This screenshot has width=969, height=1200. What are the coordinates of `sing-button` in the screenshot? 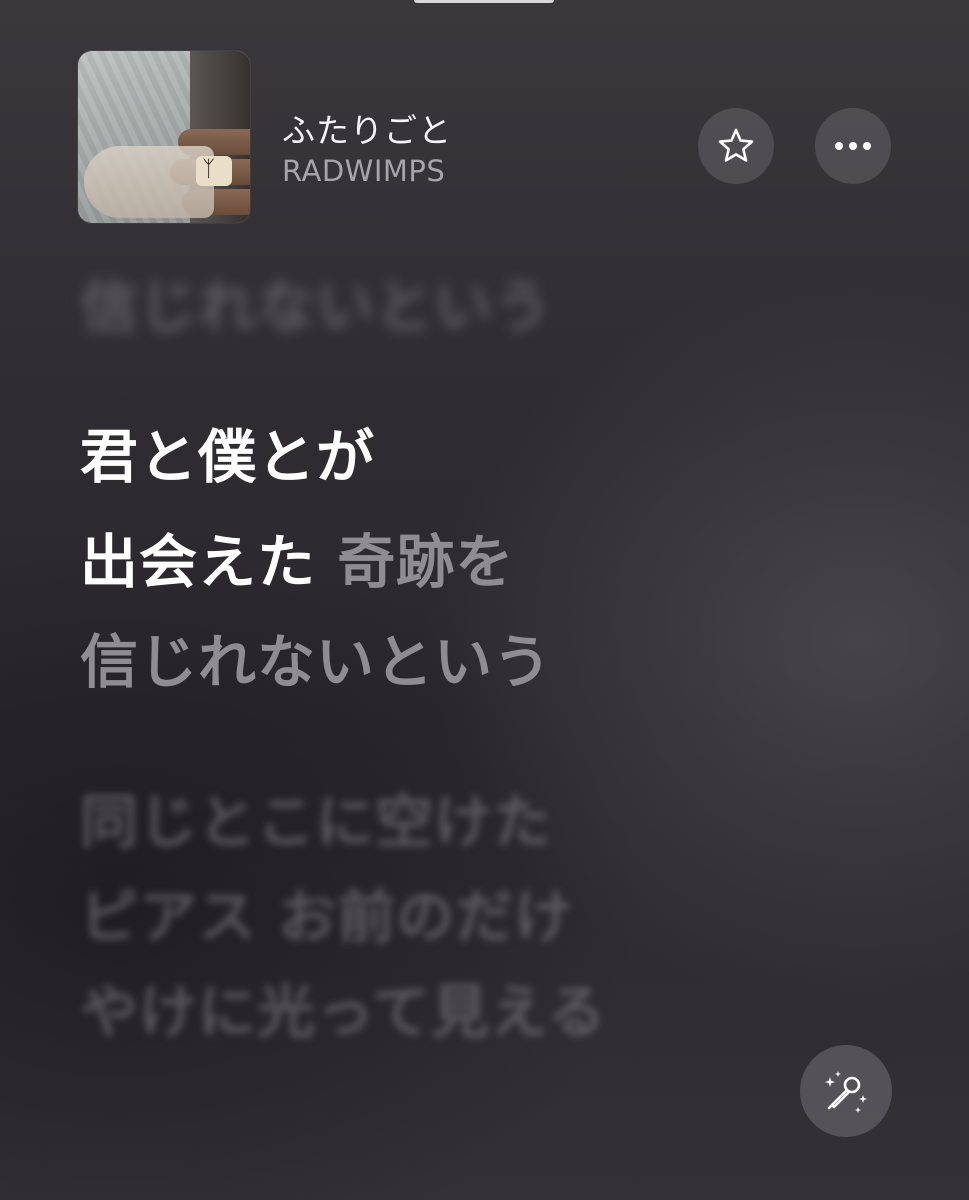 It's located at (846, 1091).